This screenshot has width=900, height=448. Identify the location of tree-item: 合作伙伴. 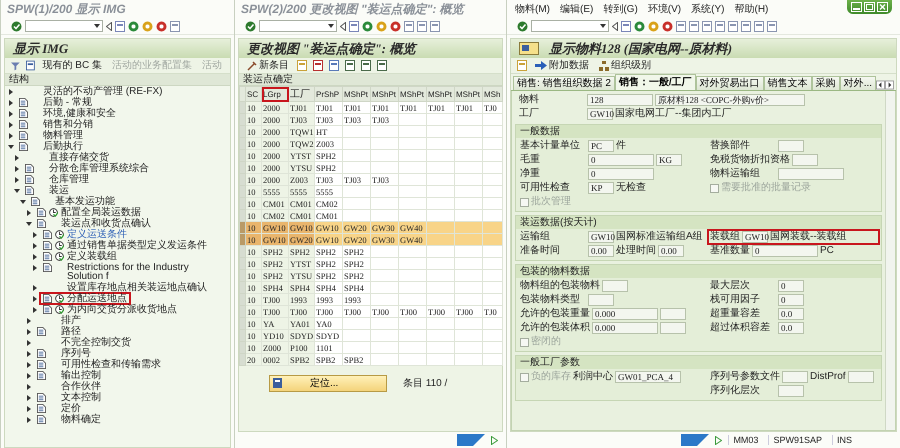
(69, 386).